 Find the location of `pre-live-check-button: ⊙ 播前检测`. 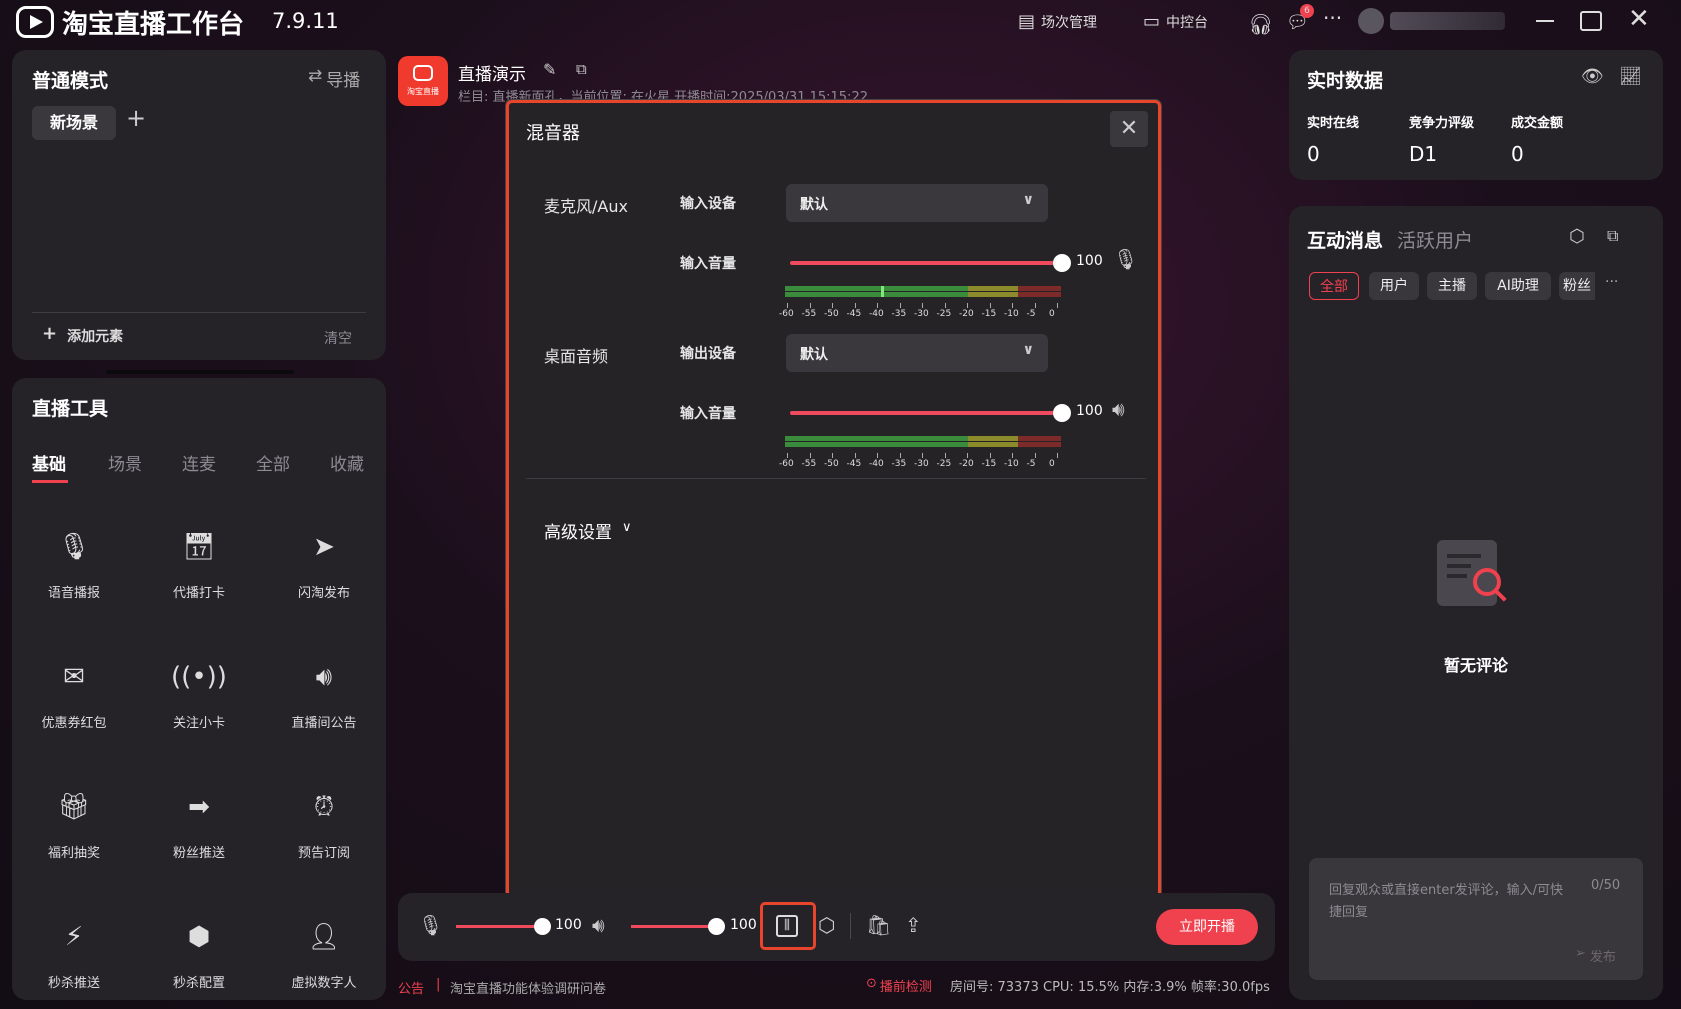

pre-live-check-button: ⊙ 播前检测 is located at coordinates (899, 985).